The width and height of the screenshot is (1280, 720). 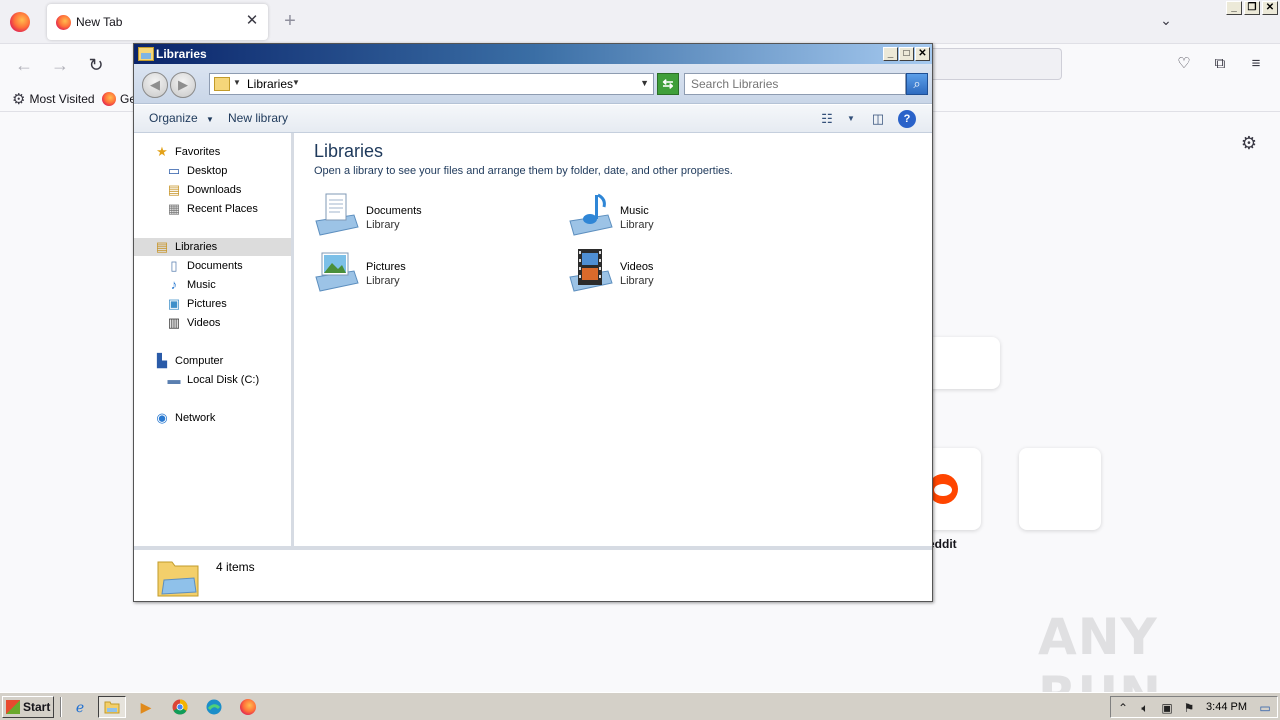 What do you see at coordinates (222, 84) in the screenshot?
I see `libraries-folder-icon` at bounding box center [222, 84].